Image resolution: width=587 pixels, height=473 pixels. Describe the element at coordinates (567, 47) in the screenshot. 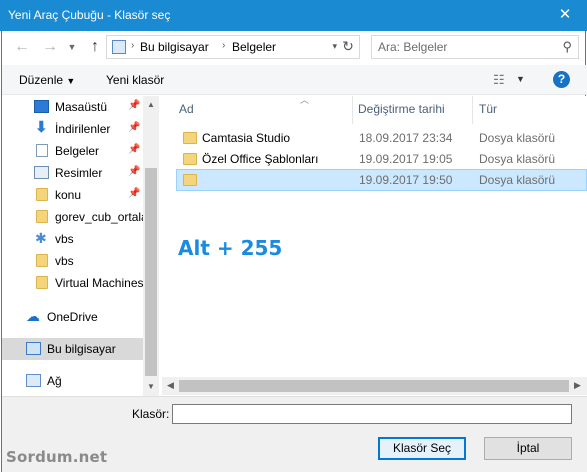

I see `search-icon: ⚲` at that location.